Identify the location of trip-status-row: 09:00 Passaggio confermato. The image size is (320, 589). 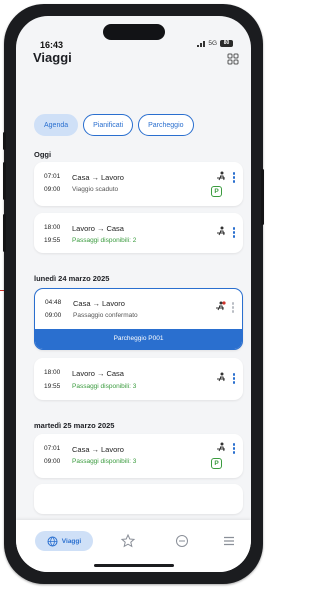
(91, 315).